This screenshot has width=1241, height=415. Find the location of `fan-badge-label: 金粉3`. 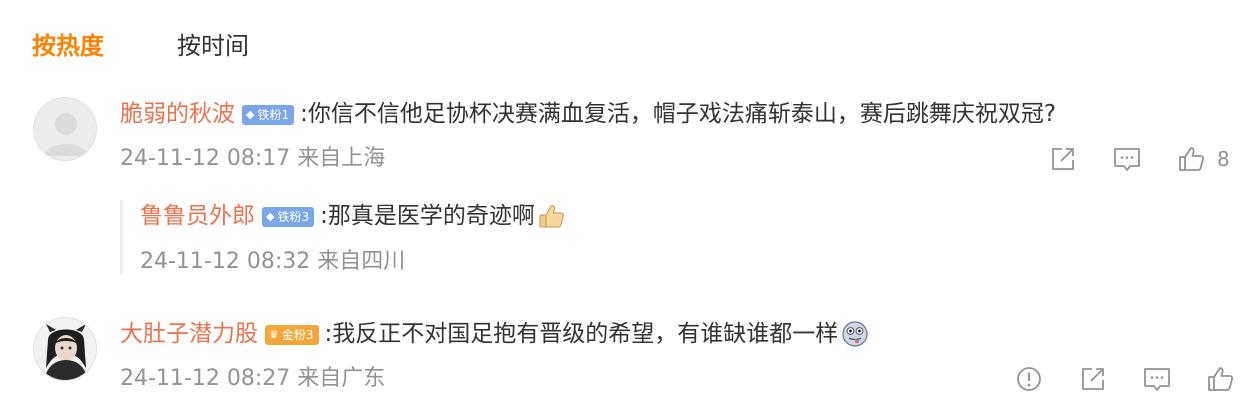

fan-badge-label: 金粉3 is located at coordinates (297, 335).